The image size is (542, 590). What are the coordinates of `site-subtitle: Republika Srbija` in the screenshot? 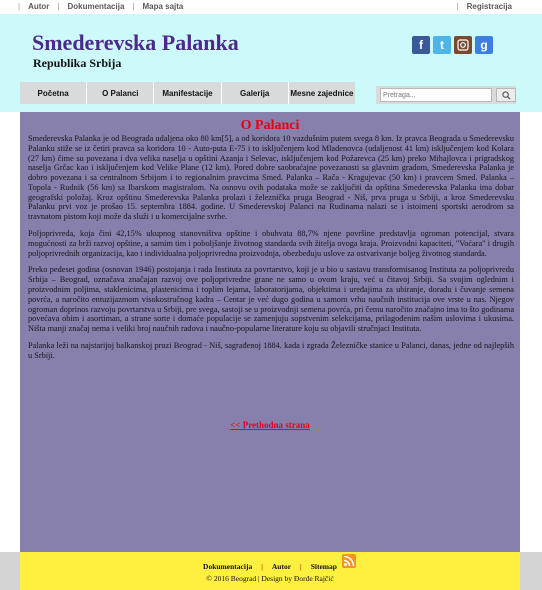 It's located at (77, 63).